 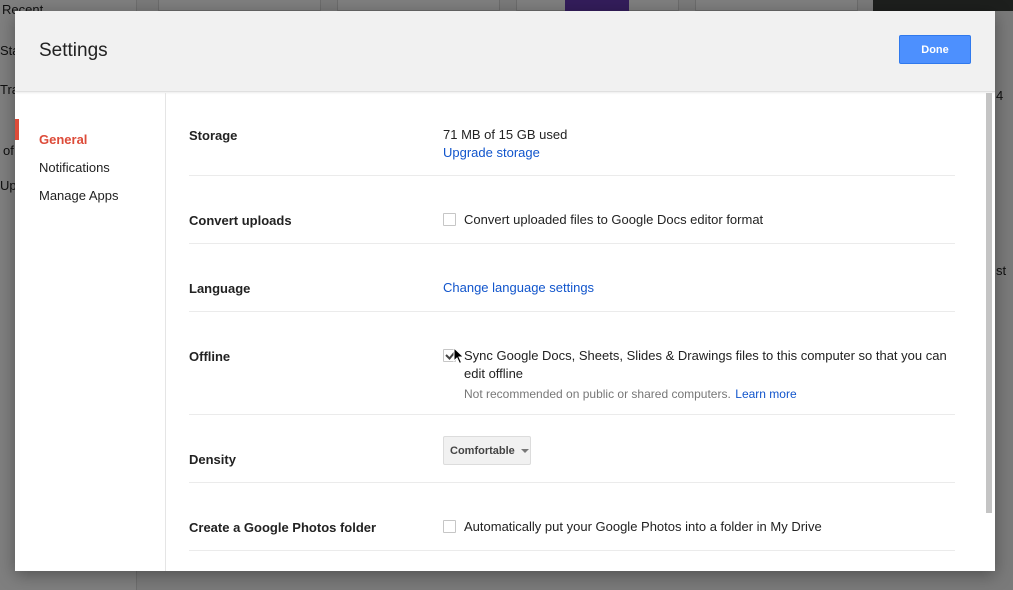 I want to click on language-label: Language, so click(x=220, y=288).